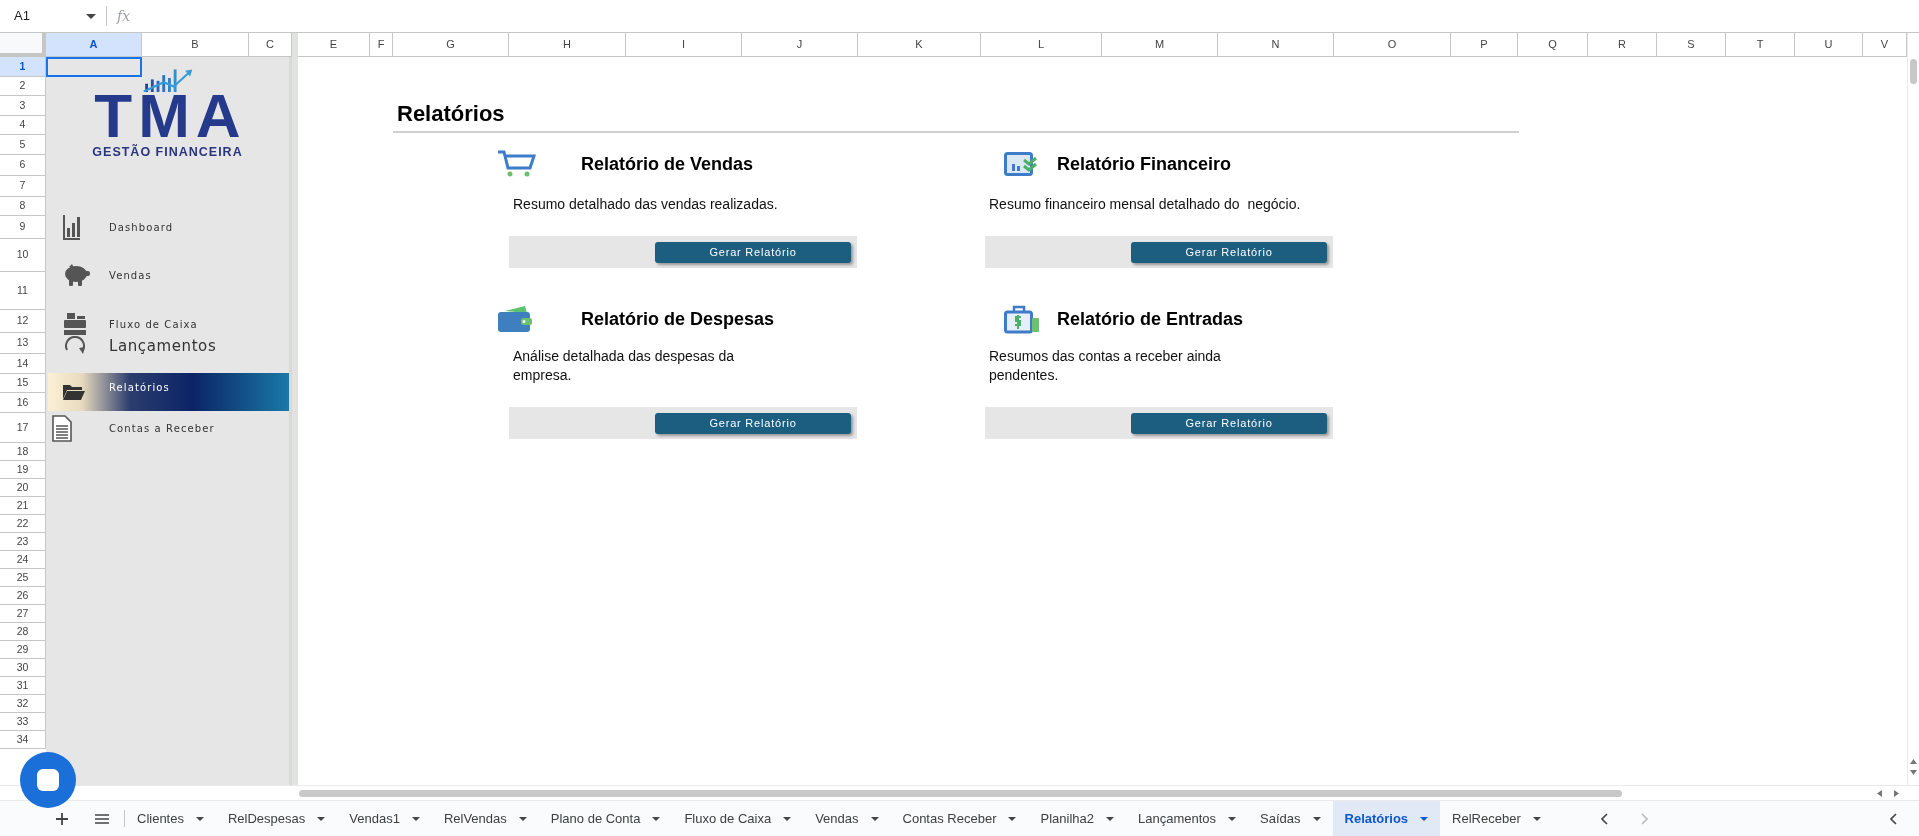 This screenshot has width=1919, height=836. Describe the element at coordinates (646, 204) in the screenshot. I see `report-description: Resumo detalhado das vendas realizadas.` at that location.